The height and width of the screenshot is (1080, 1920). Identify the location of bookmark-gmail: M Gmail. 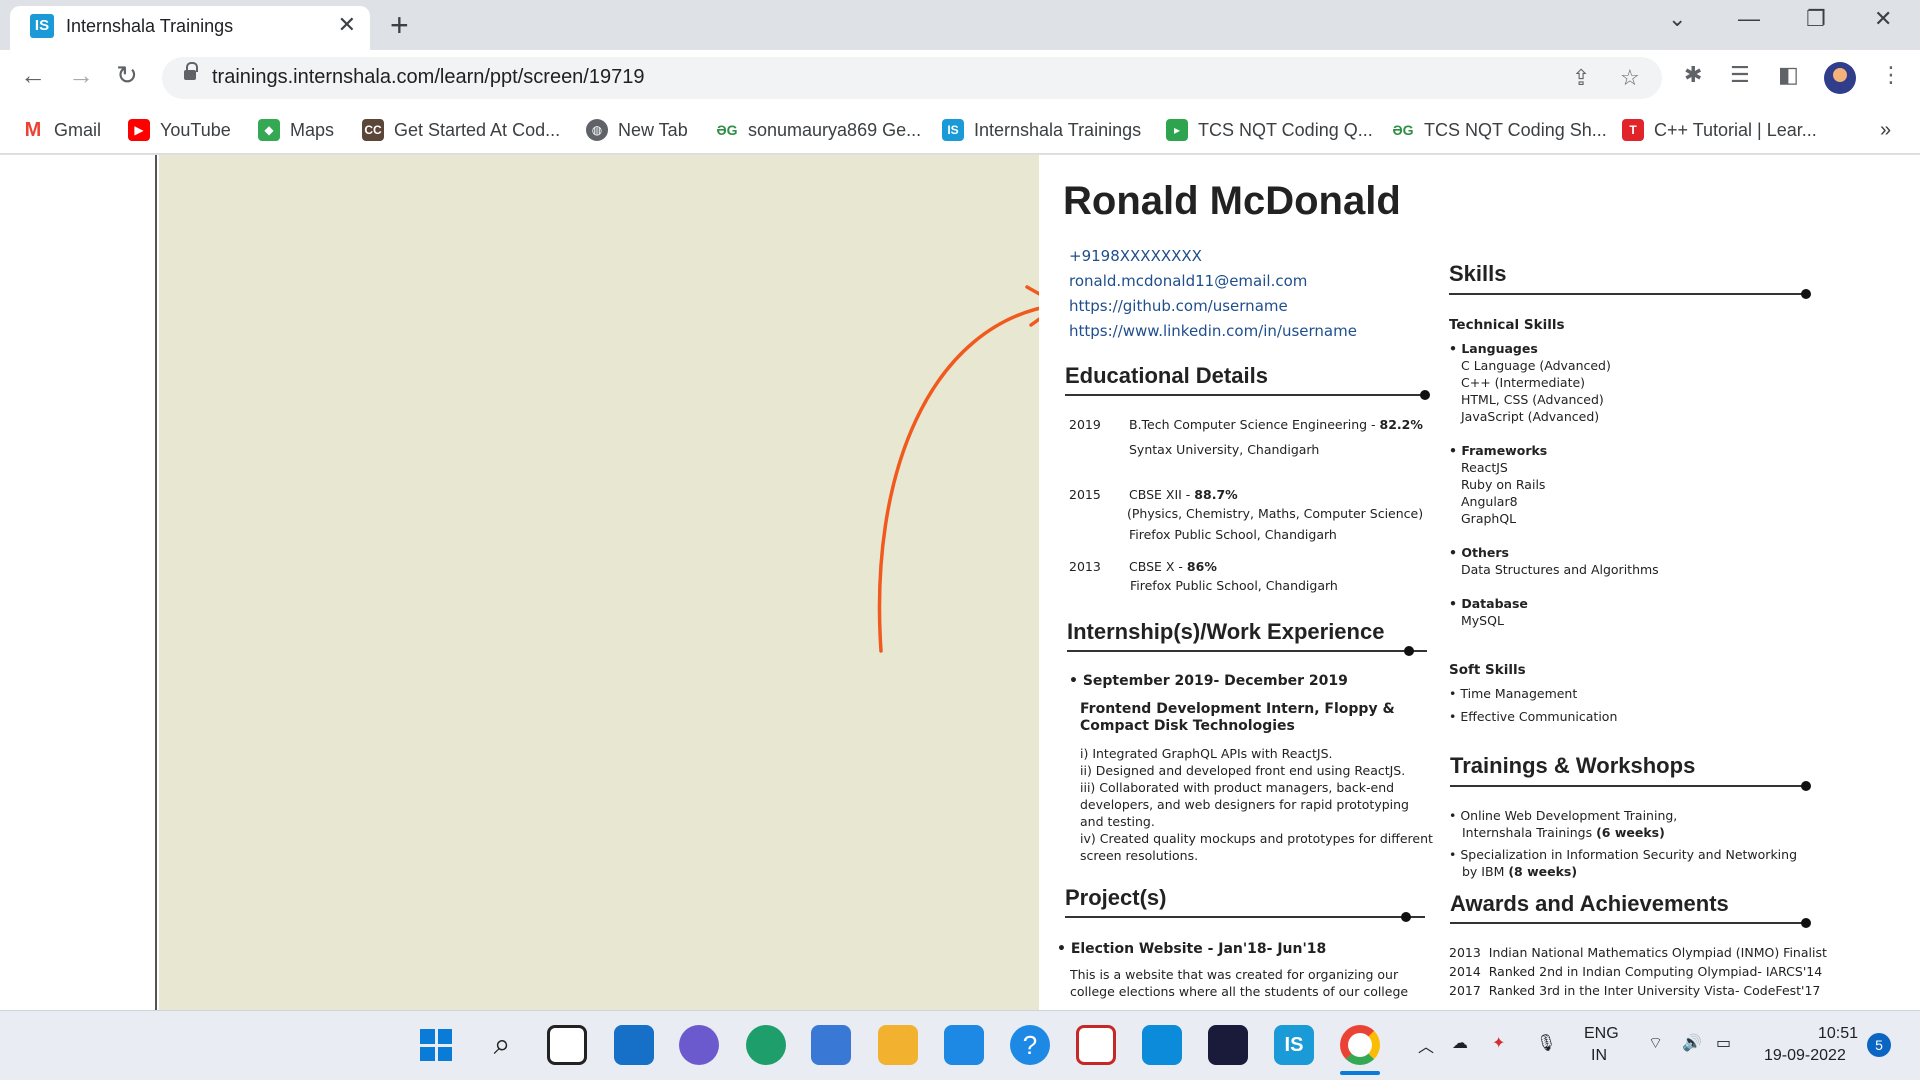
(61, 130).